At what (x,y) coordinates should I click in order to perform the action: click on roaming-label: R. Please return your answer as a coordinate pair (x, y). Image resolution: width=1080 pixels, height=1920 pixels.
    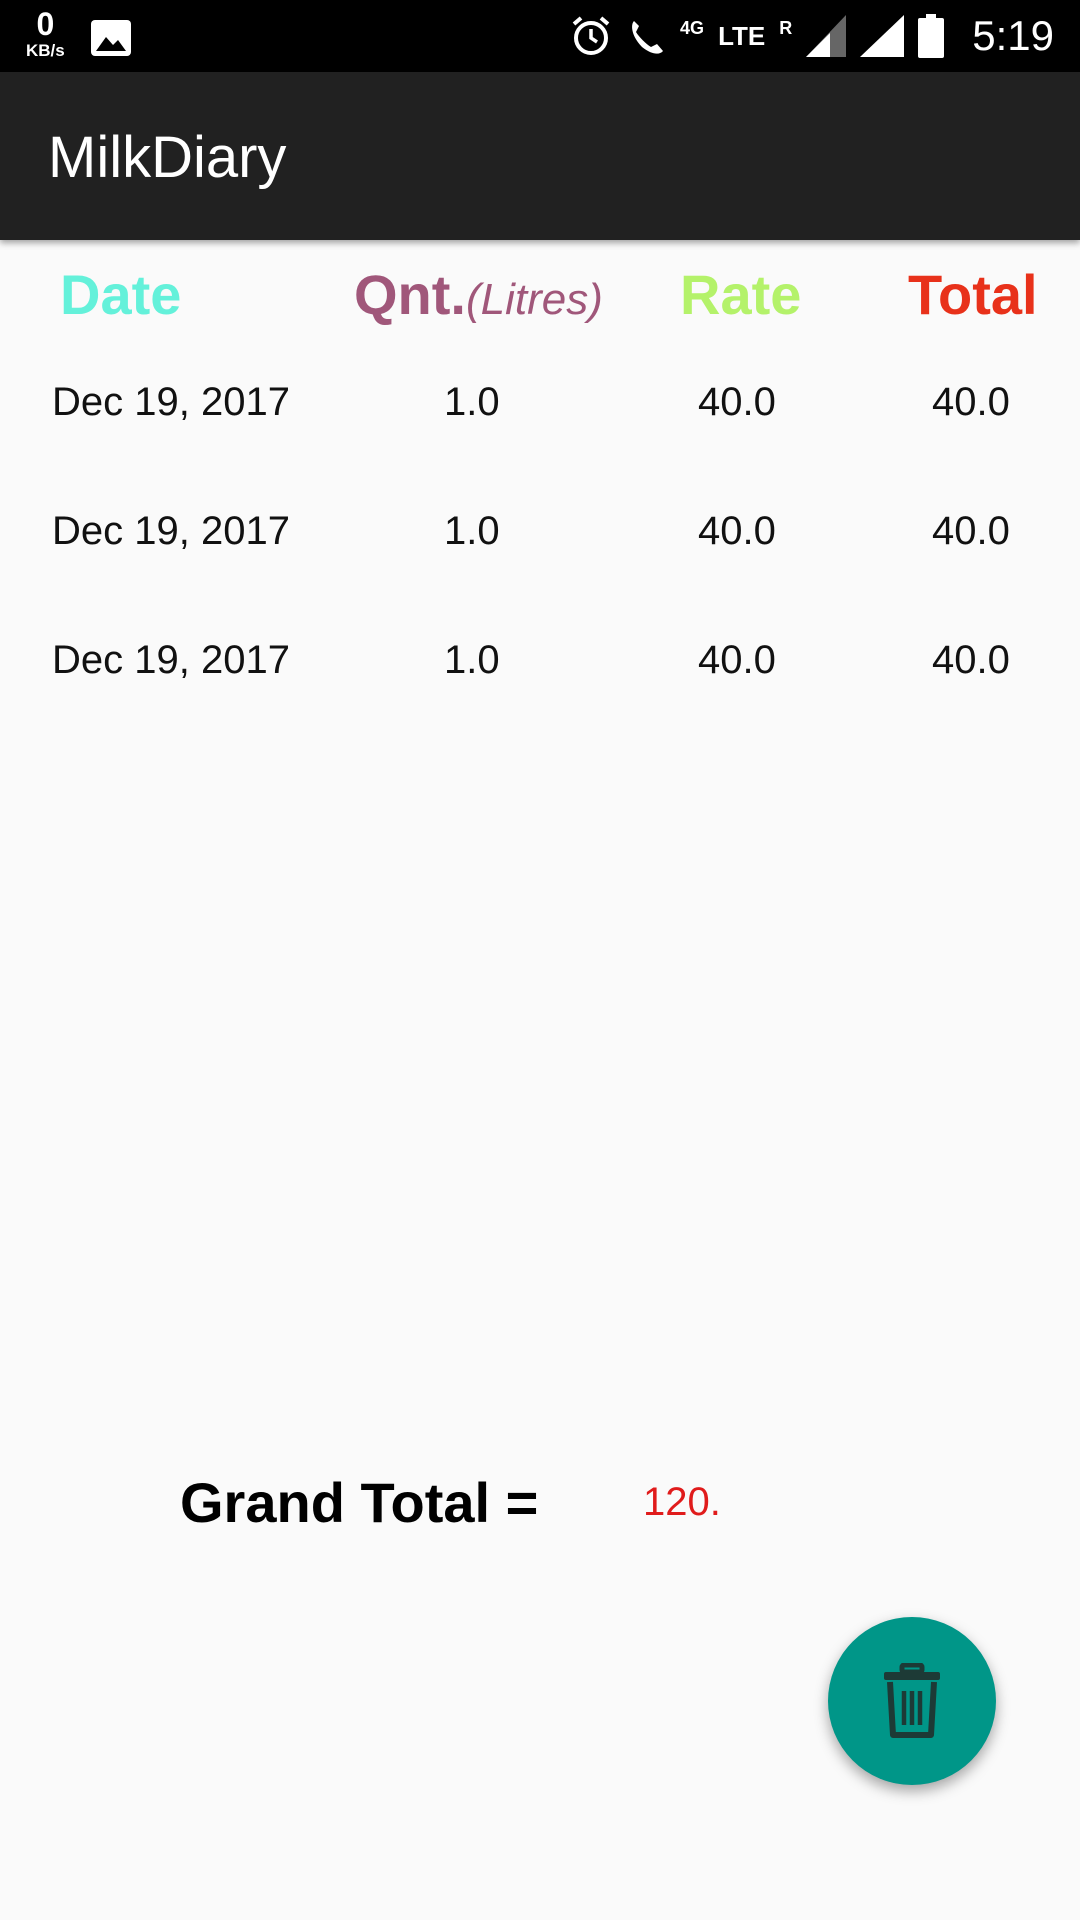
    Looking at the image, I should click on (786, 27).